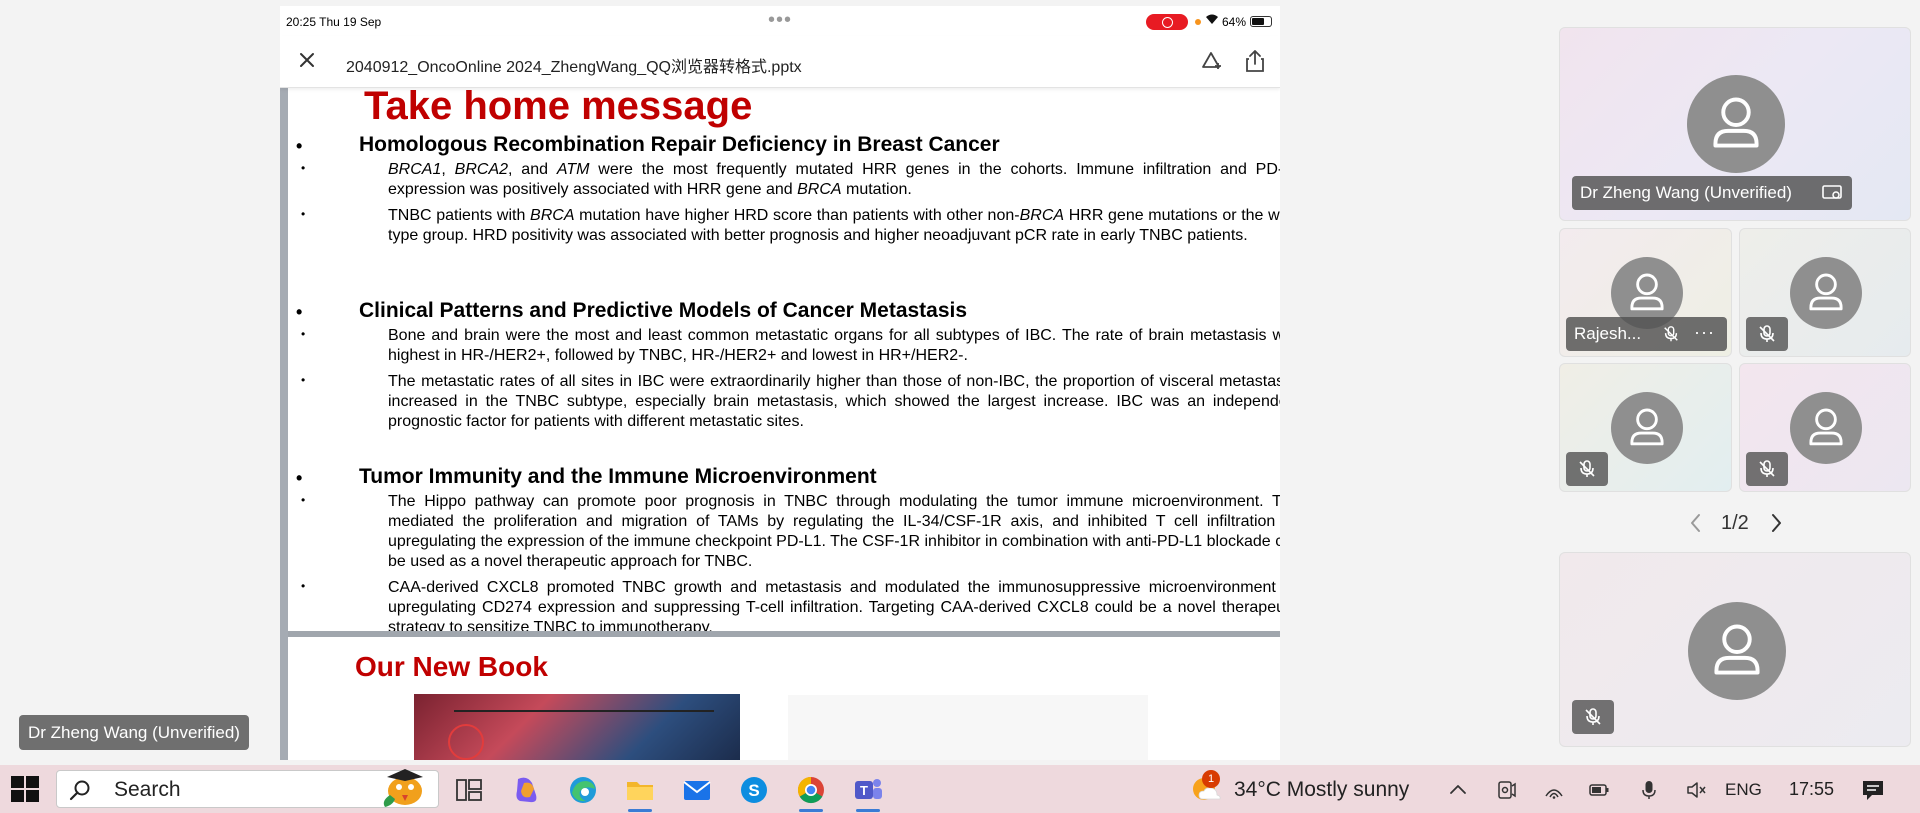 The image size is (1920, 813). Describe the element at coordinates (1649, 790) in the screenshot. I see `mic-icon` at that location.